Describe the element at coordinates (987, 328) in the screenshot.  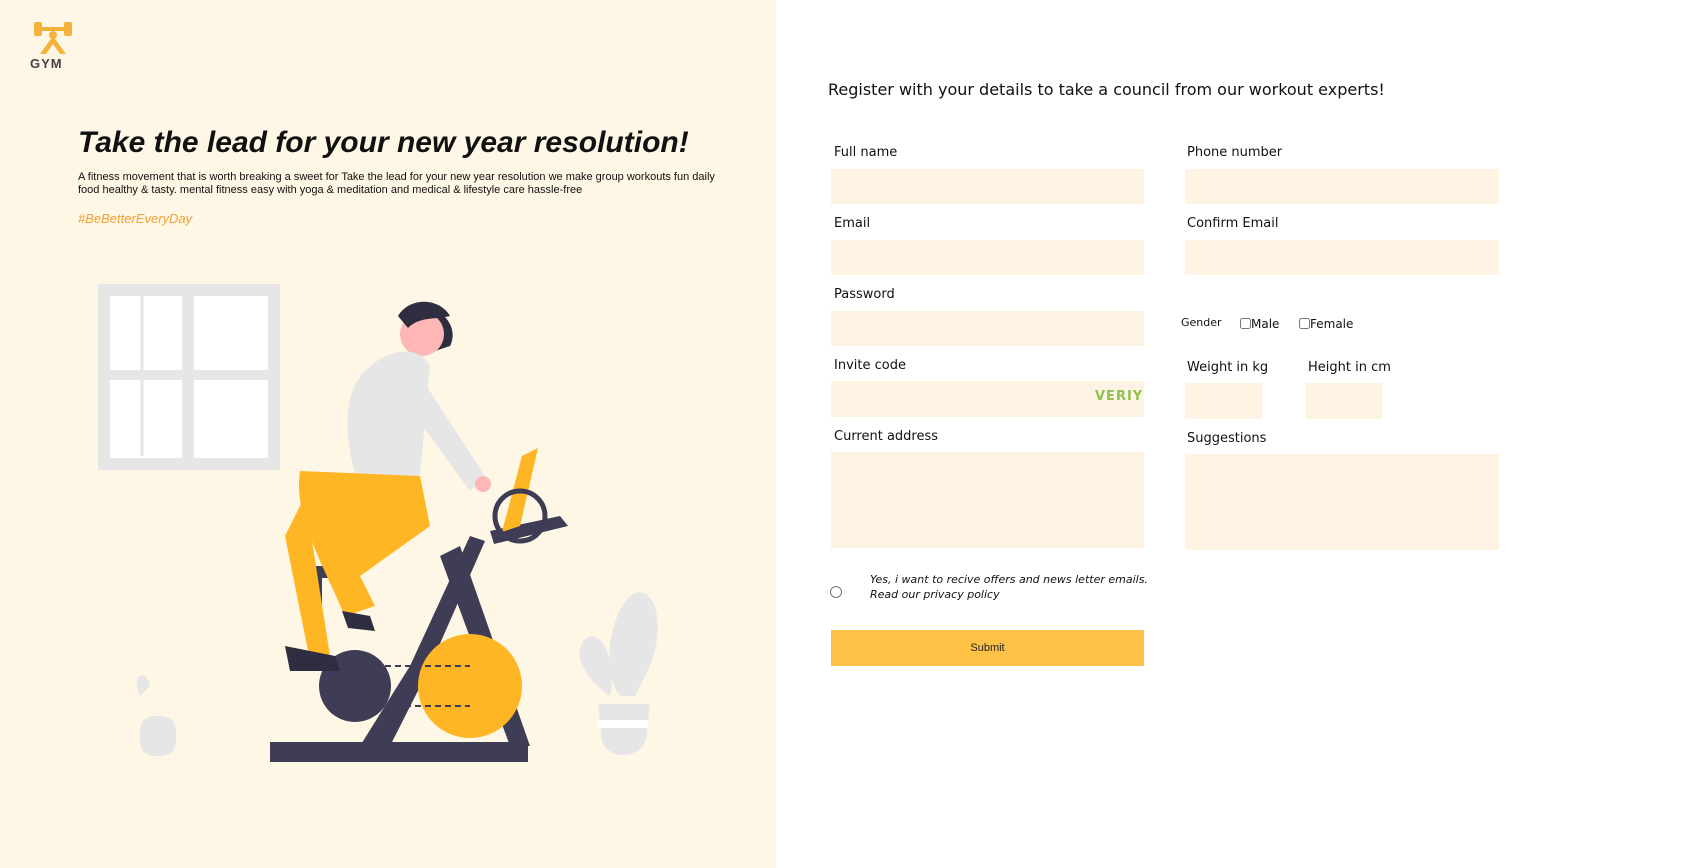
I see `password-input` at that location.